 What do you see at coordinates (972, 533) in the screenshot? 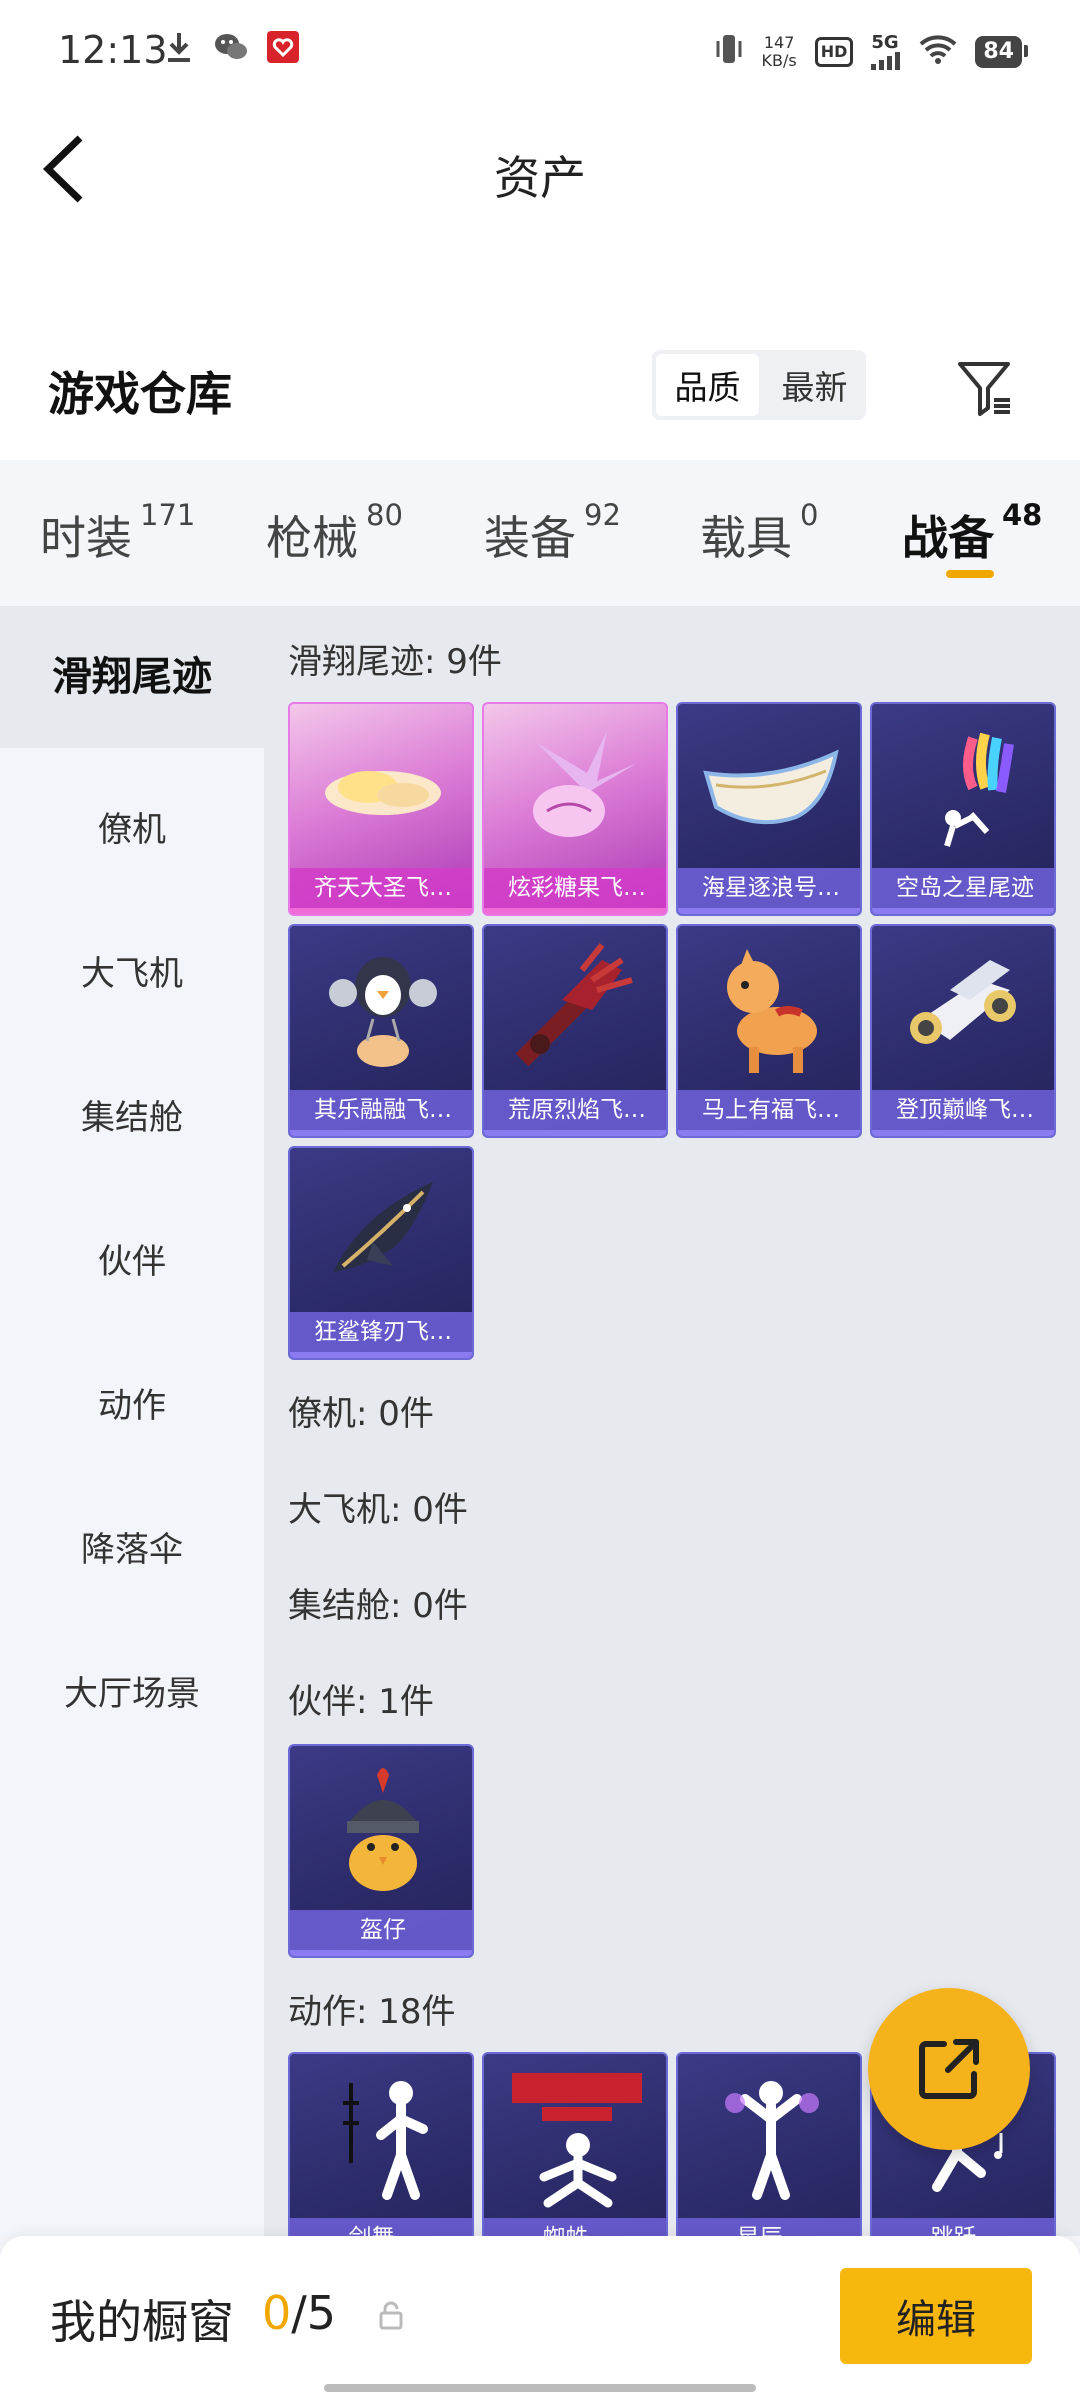
I see `tab-combat-gear: 战备 48` at bounding box center [972, 533].